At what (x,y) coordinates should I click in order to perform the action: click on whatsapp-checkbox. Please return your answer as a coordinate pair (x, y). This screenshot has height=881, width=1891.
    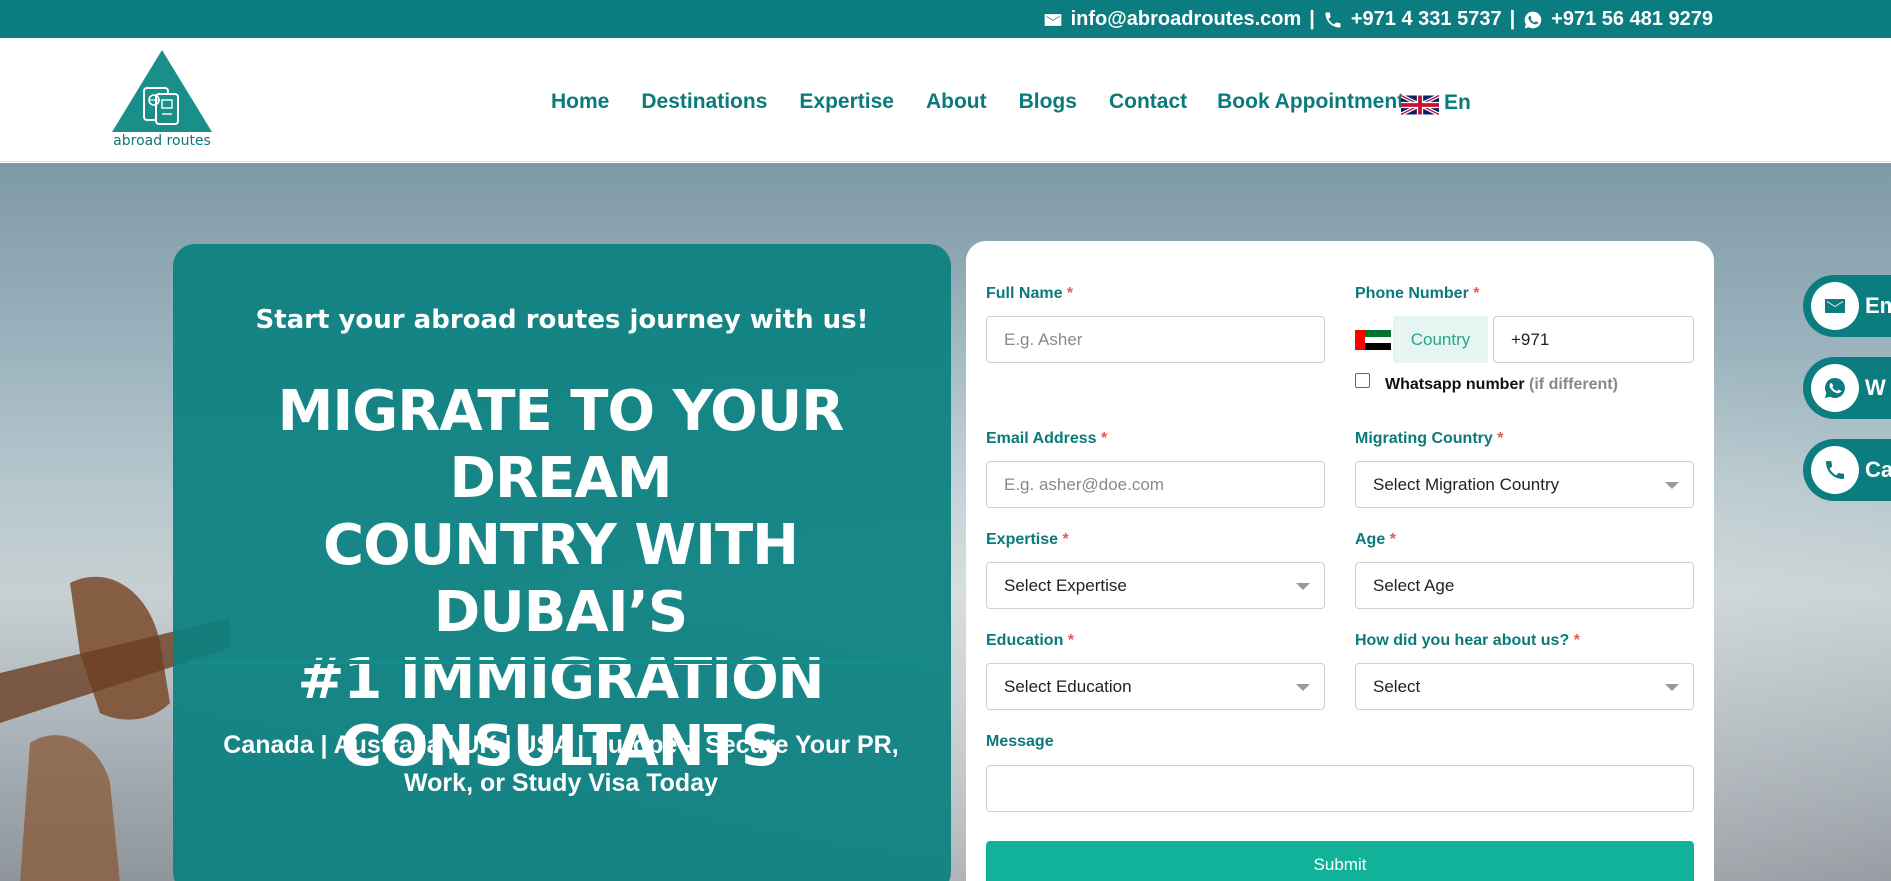
    Looking at the image, I should click on (1362, 380).